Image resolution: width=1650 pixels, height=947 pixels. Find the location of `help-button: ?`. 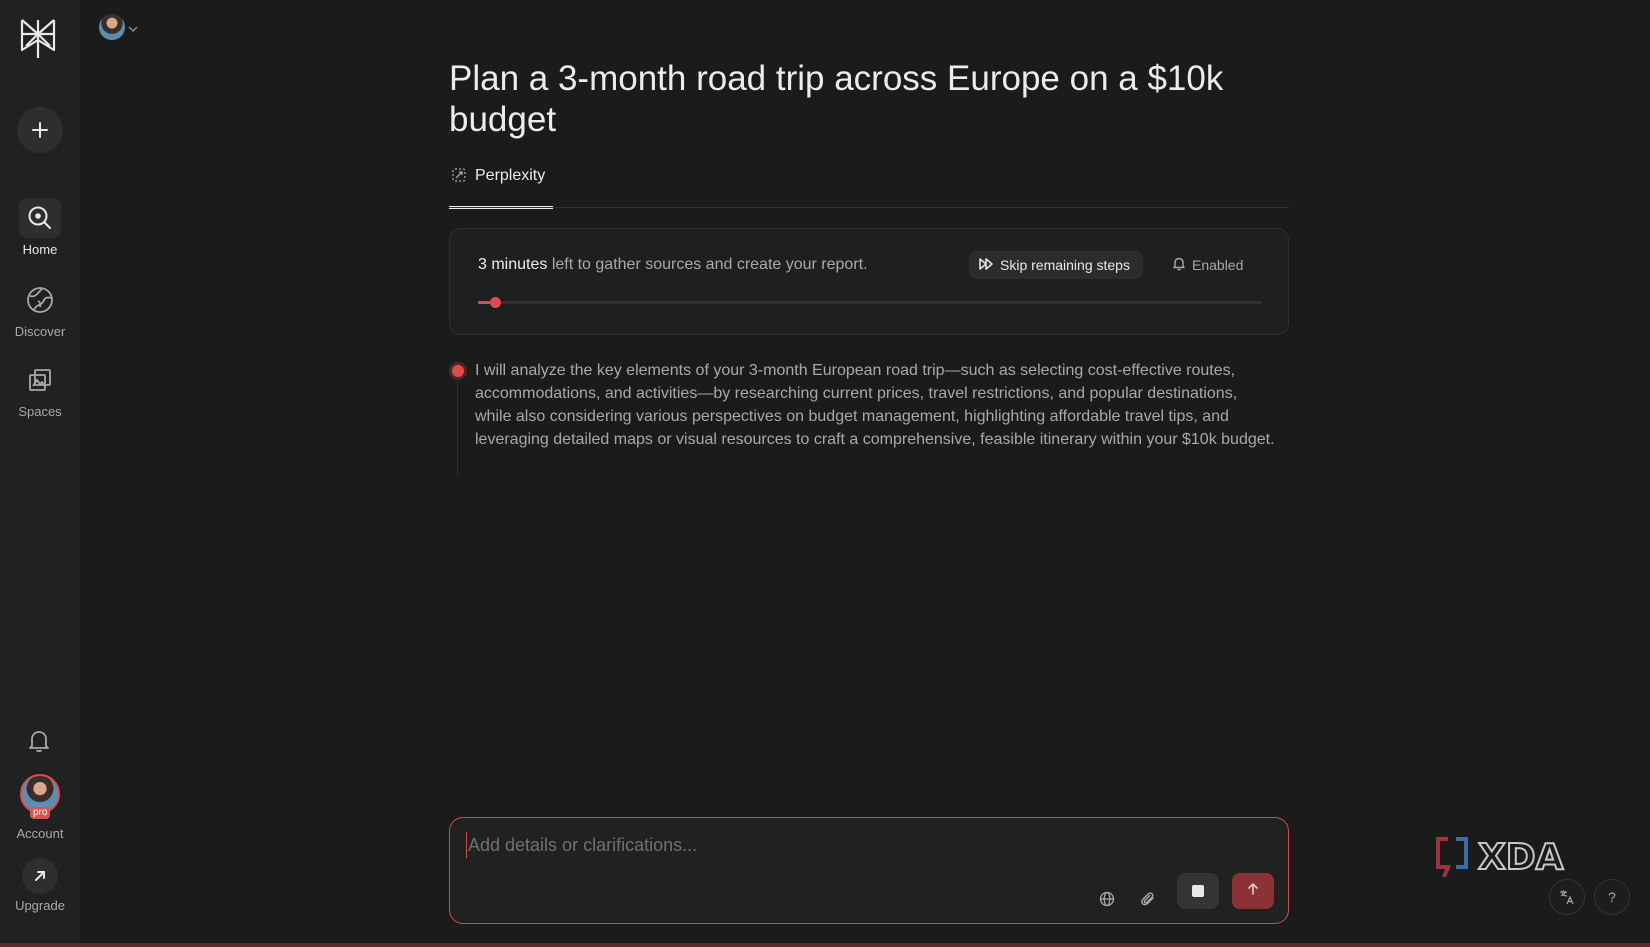

help-button: ? is located at coordinates (1612, 897).